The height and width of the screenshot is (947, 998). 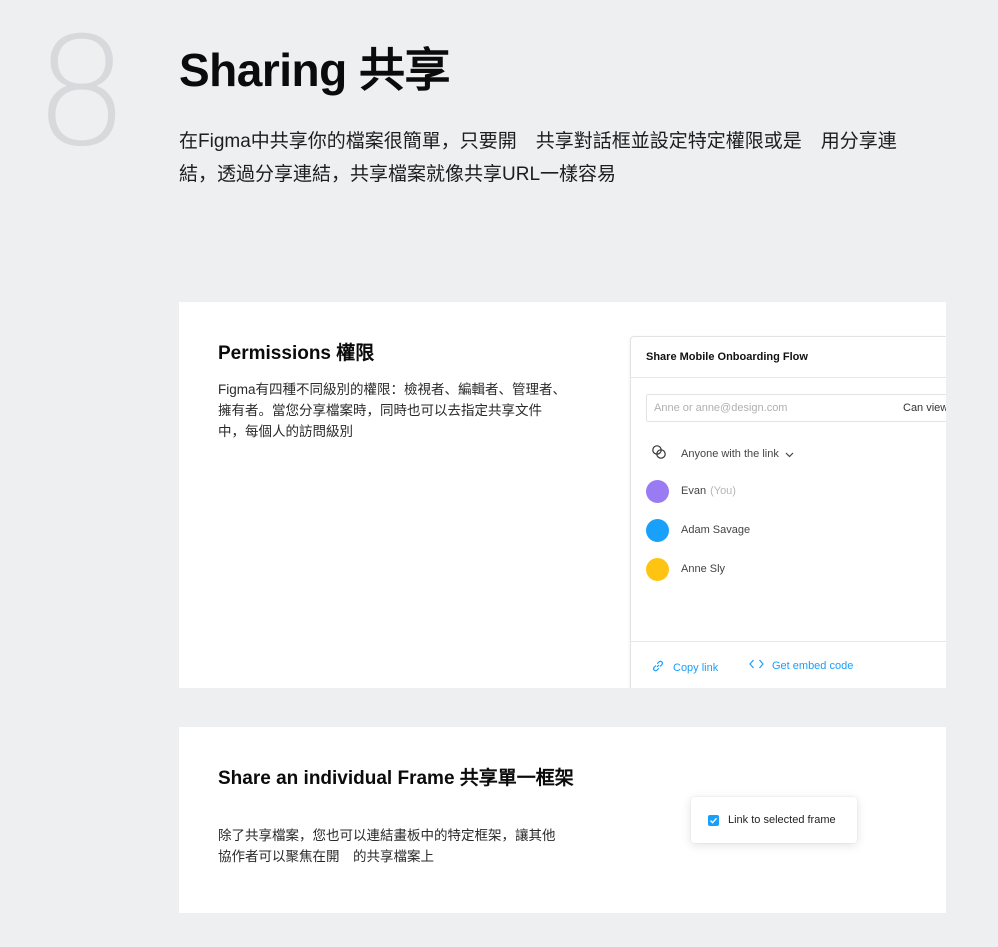 I want to click on copy-link-label: Copy link, so click(x=696, y=667).